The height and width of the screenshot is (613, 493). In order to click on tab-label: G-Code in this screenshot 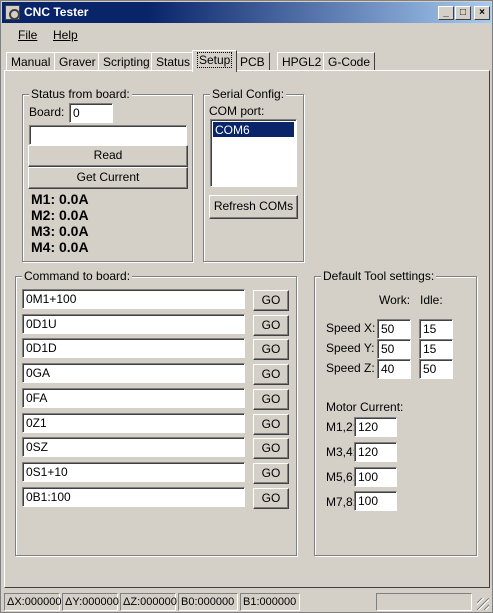, I will do `click(349, 62)`.